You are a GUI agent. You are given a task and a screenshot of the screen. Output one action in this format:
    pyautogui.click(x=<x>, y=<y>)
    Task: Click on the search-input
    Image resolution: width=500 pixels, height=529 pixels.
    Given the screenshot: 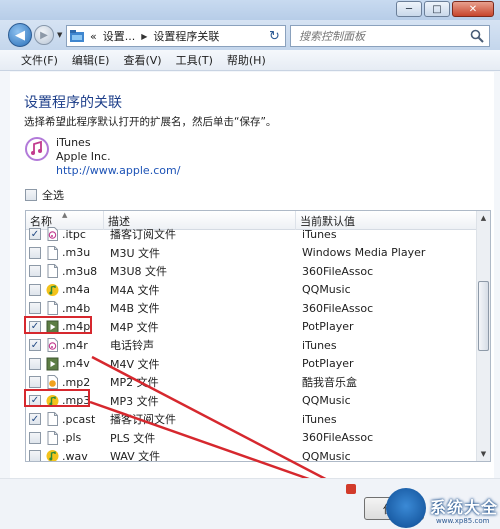 What is the action you would take?
    pyautogui.click(x=384, y=36)
    